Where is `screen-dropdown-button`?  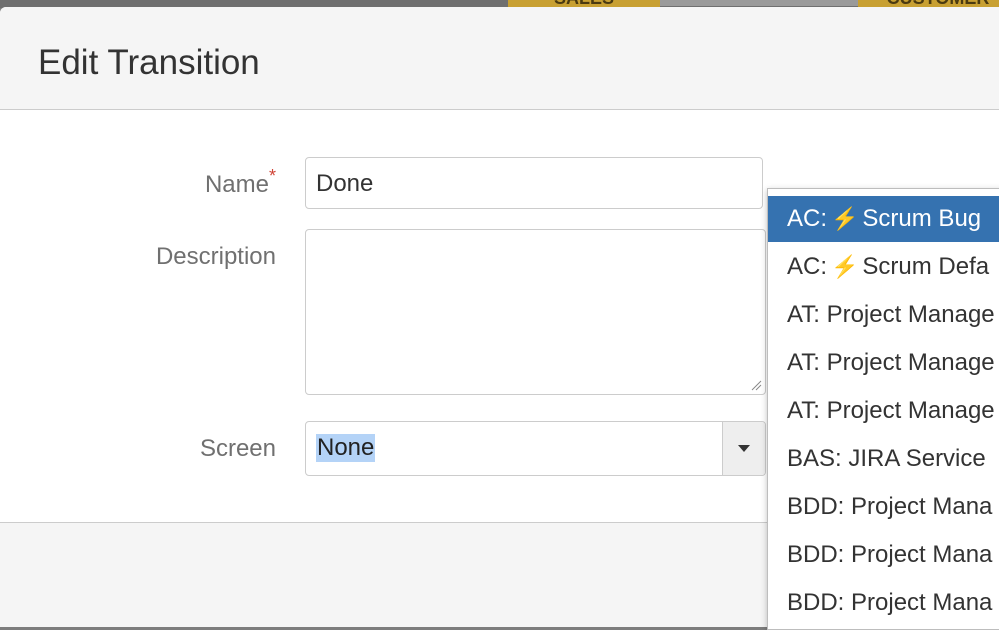
screen-dropdown-button is located at coordinates (743, 448).